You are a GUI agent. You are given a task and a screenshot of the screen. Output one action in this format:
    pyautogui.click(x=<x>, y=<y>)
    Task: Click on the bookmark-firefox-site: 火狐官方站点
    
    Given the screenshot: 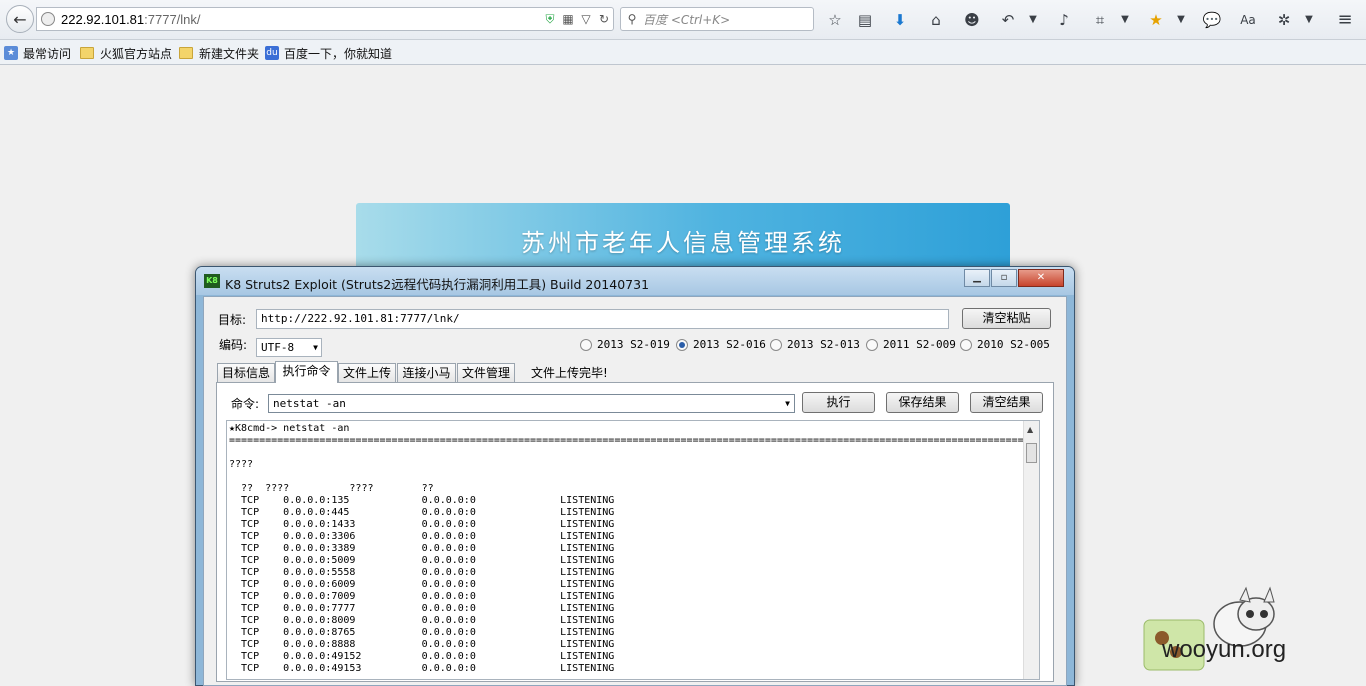 What is the action you would take?
    pyautogui.click(x=126, y=53)
    